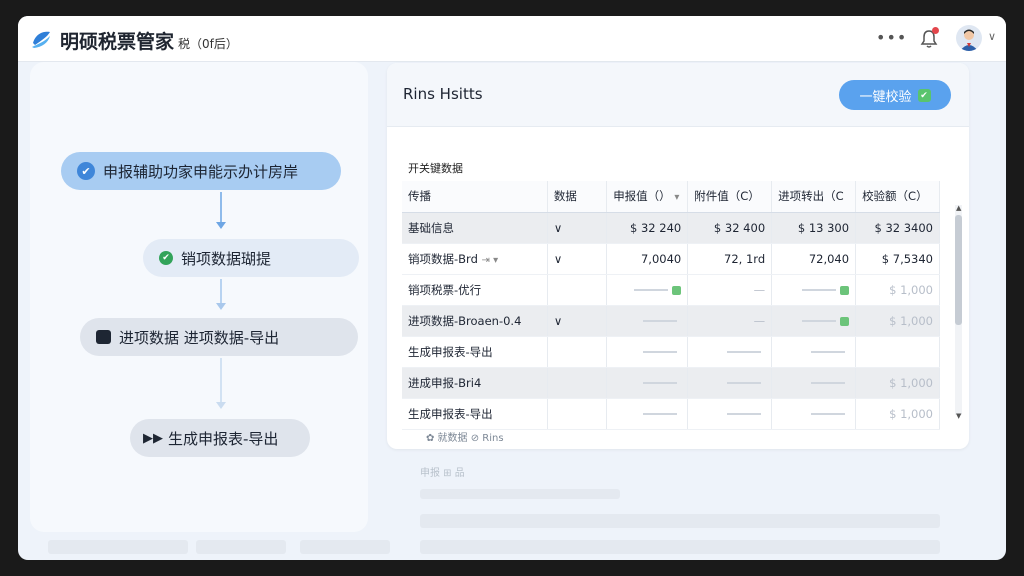 This screenshot has width=1024, height=576. Describe the element at coordinates (814, 259) in the screenshot. I see `cell-value: 72,040` at that location.